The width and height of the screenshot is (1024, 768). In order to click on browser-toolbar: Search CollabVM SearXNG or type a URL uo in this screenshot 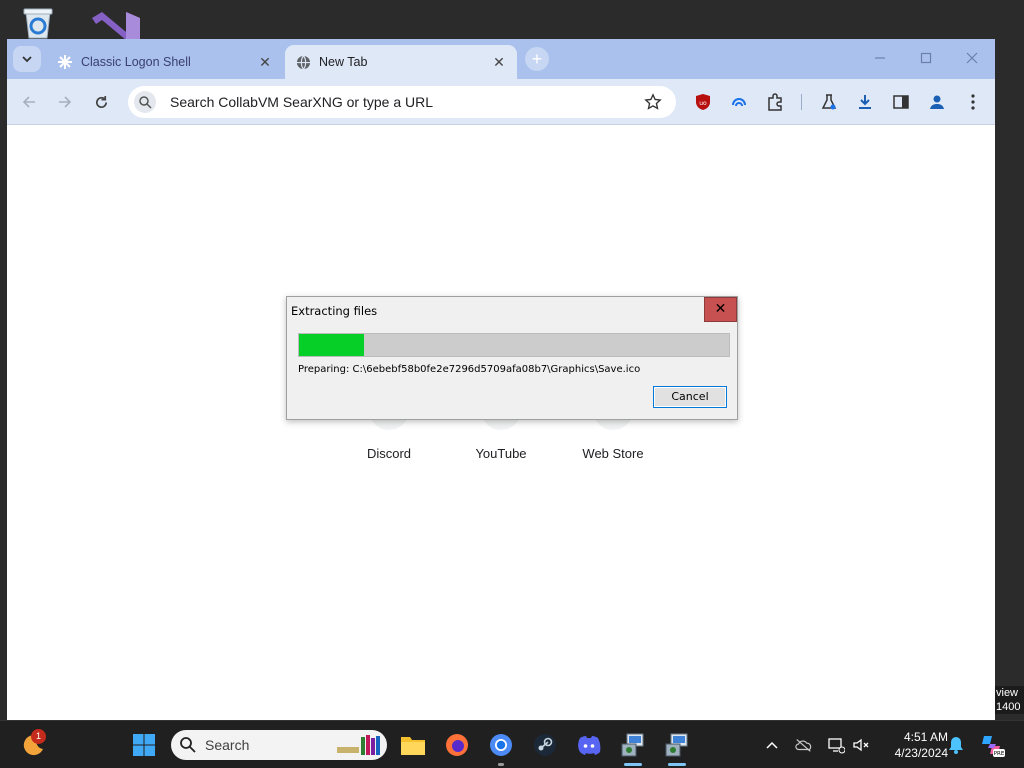, I will do `click(501, 102)`.